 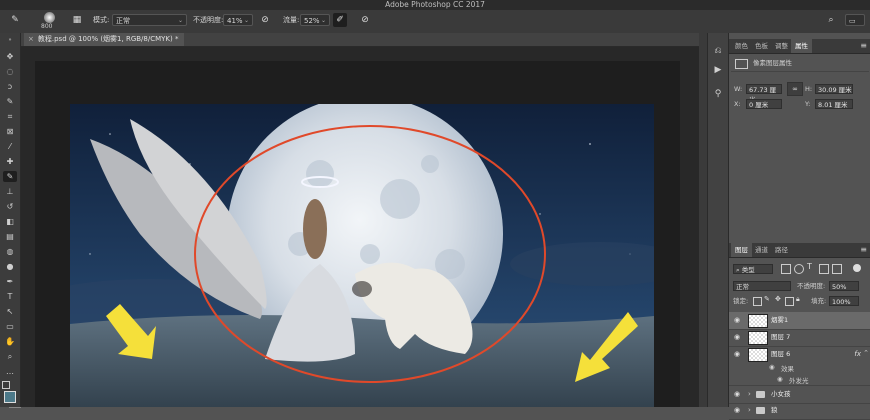 What do you see at coordinates (10, 131) in the screenshot?
I see `frame-tool-icon: ⊠` at bounding box center [10, 131].